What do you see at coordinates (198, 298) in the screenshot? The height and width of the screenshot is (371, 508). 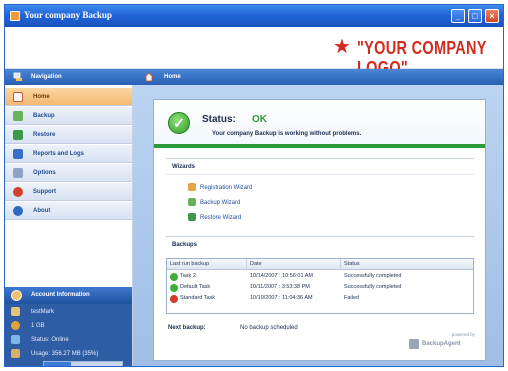 I see `task-name: Standard Task` at bounding box center [198, 298].